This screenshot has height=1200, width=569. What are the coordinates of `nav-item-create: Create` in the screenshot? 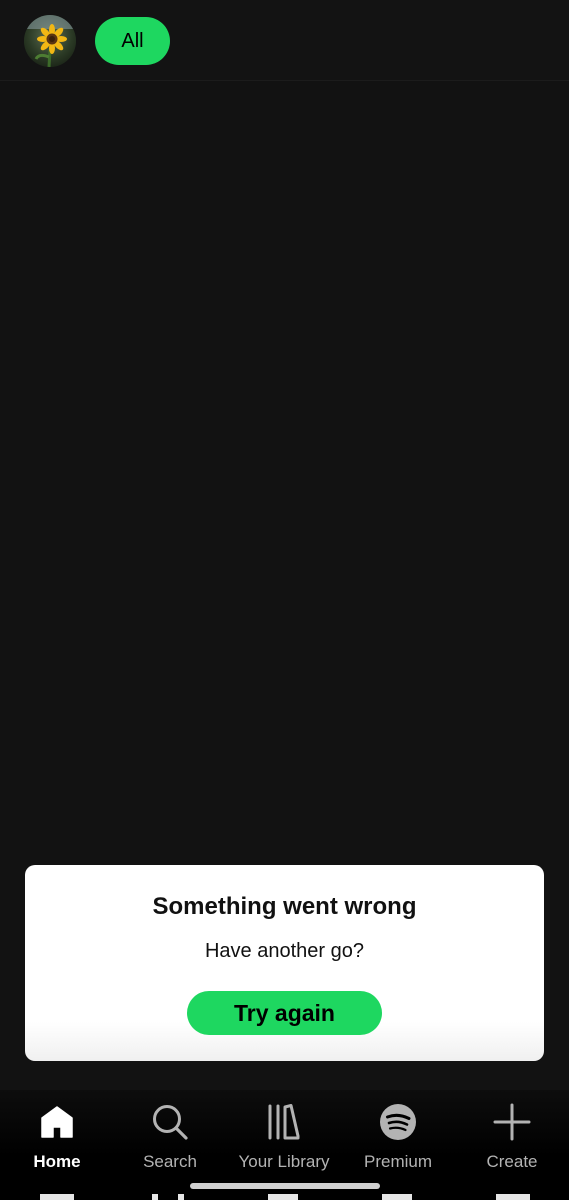 It's located at (512, 1142).